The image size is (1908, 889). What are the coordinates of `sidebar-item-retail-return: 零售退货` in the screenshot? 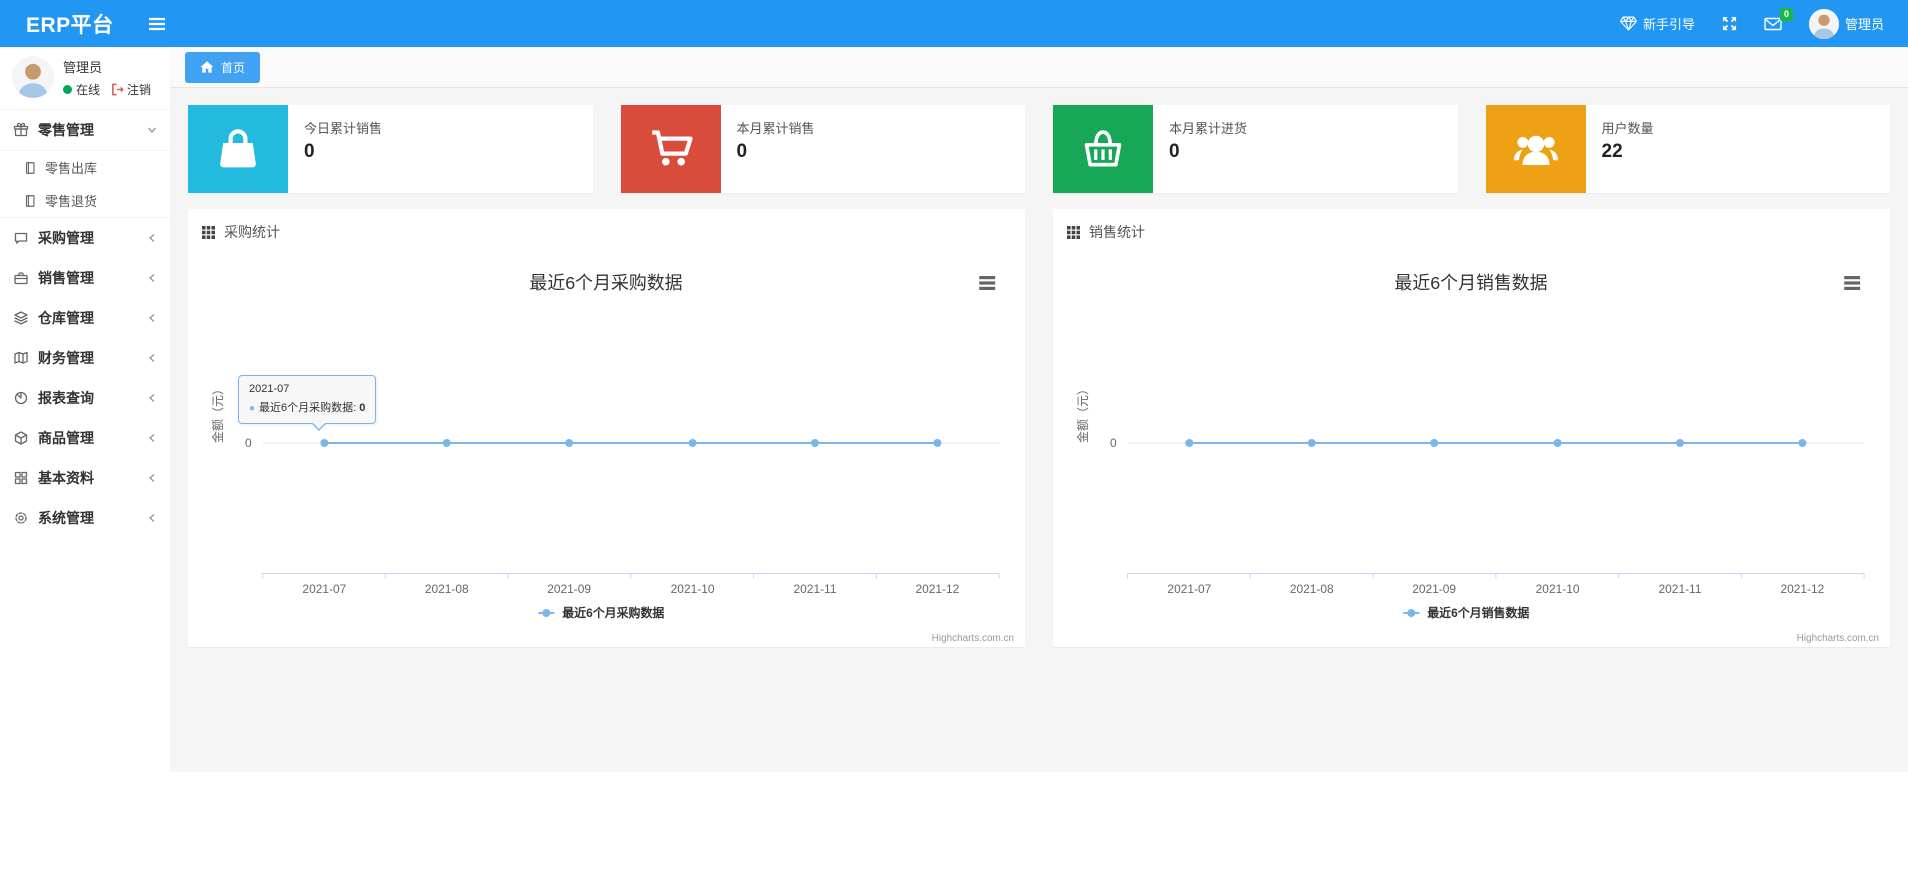 It's located at (85, 200).